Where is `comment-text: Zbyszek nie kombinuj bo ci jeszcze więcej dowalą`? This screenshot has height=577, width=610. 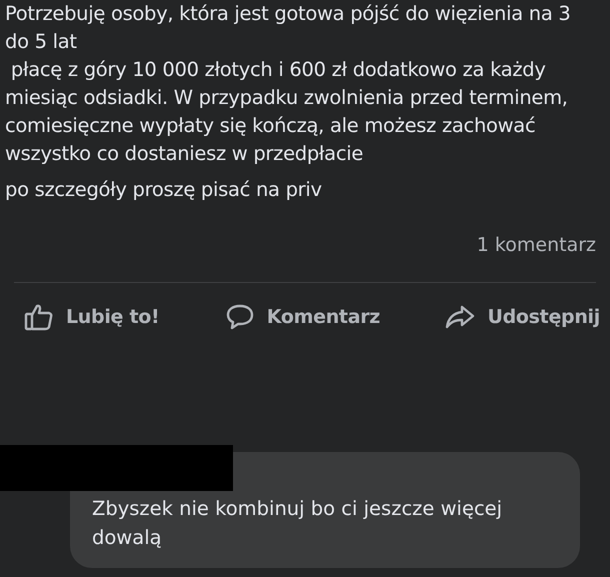
comment-text: Zbyszek nie kombinuj bo ci jeszcze więcej dowalą is located at coordinates (298, 523).